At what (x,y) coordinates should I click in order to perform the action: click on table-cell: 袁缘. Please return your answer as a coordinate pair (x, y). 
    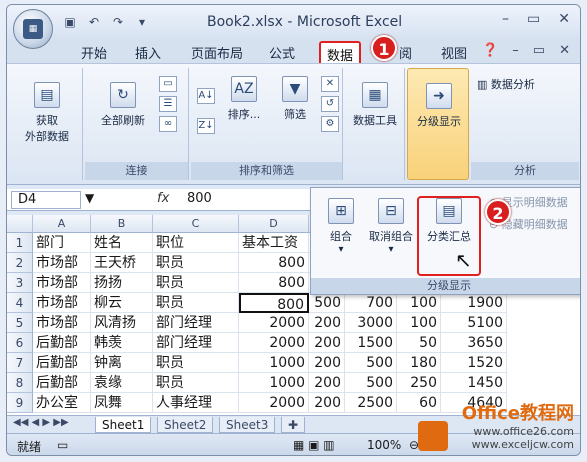
    Looking at the image, I should click on (122, 383).